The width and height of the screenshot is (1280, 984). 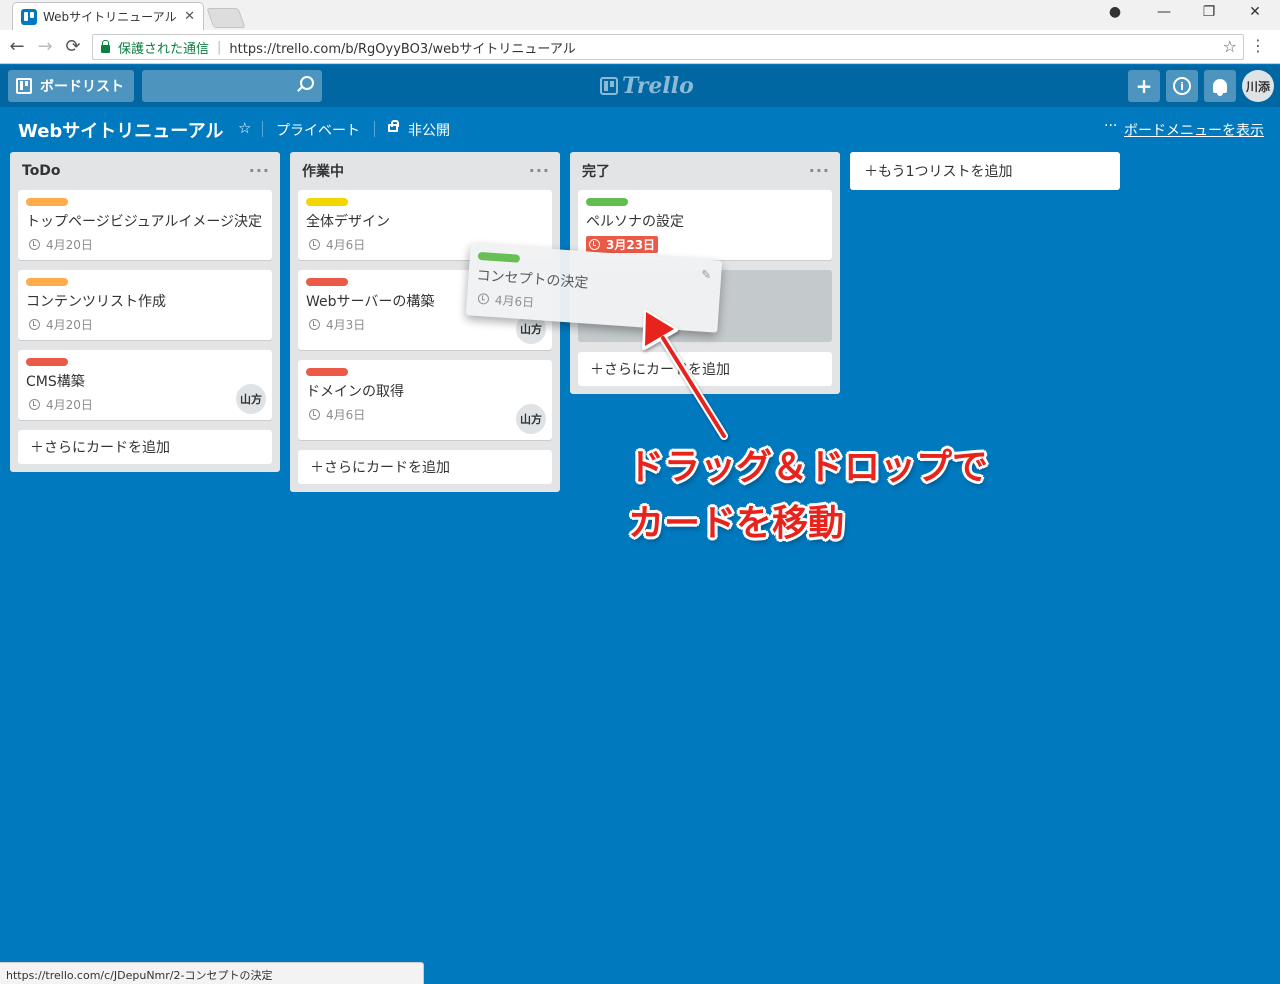 What do you see at coordinates (808, 467) in the screenshot?
I see `annotation-line-1: ドラッグ＆ドロップで` at bounding box center [808, 467].